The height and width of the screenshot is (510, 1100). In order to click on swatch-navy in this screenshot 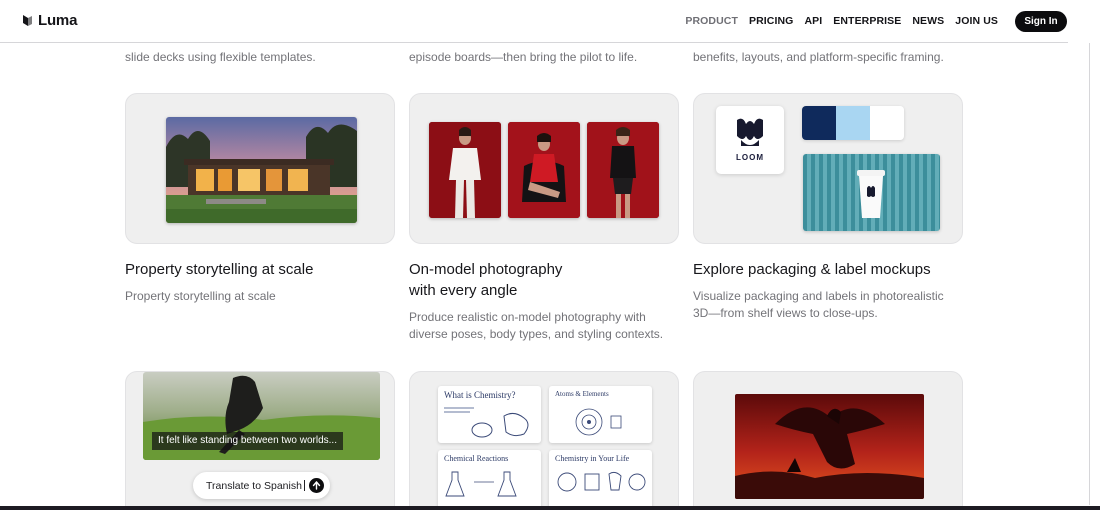, I will do `click(819, 123)`.